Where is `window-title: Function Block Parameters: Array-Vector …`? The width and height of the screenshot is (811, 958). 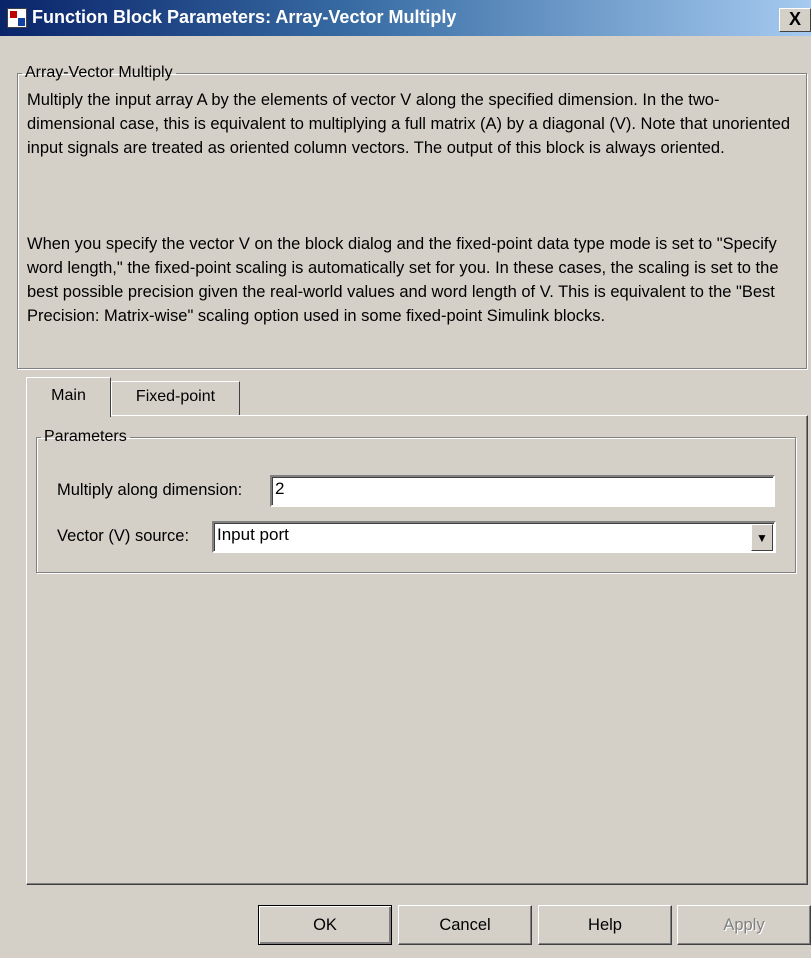
window-title: Function Block Parameters: Array-Vector … is located at coordinates (244, 17).